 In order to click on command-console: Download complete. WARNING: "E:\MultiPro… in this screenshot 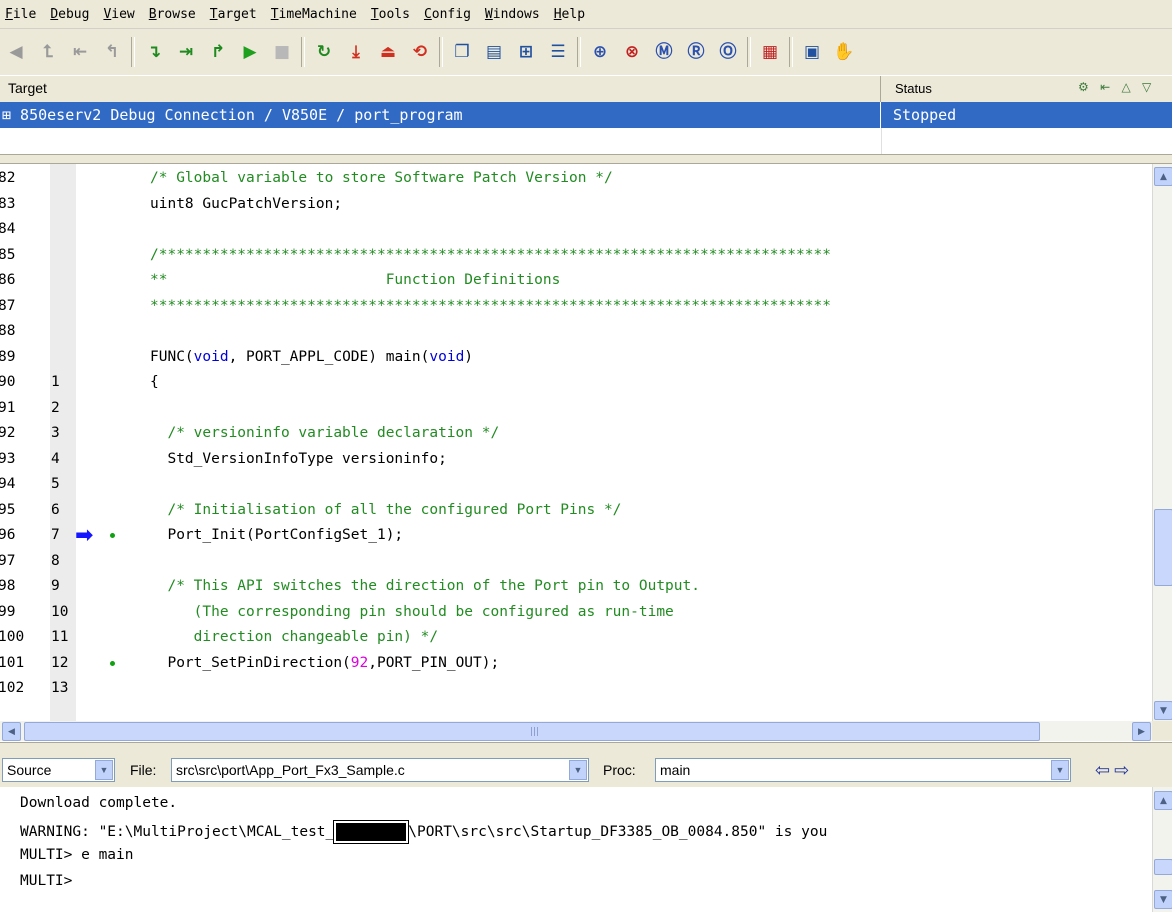, I will do `click(576, 849)`.